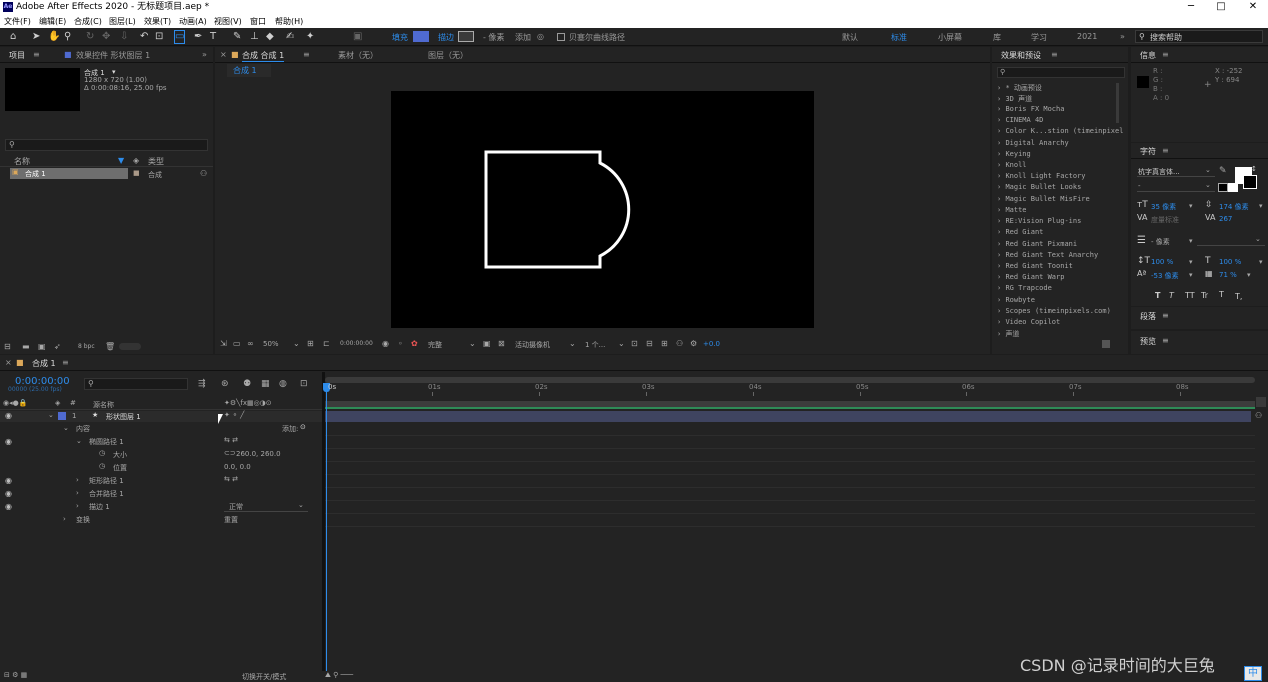  I want to click on link-icon: ⊂⊃, so click(230, 453).